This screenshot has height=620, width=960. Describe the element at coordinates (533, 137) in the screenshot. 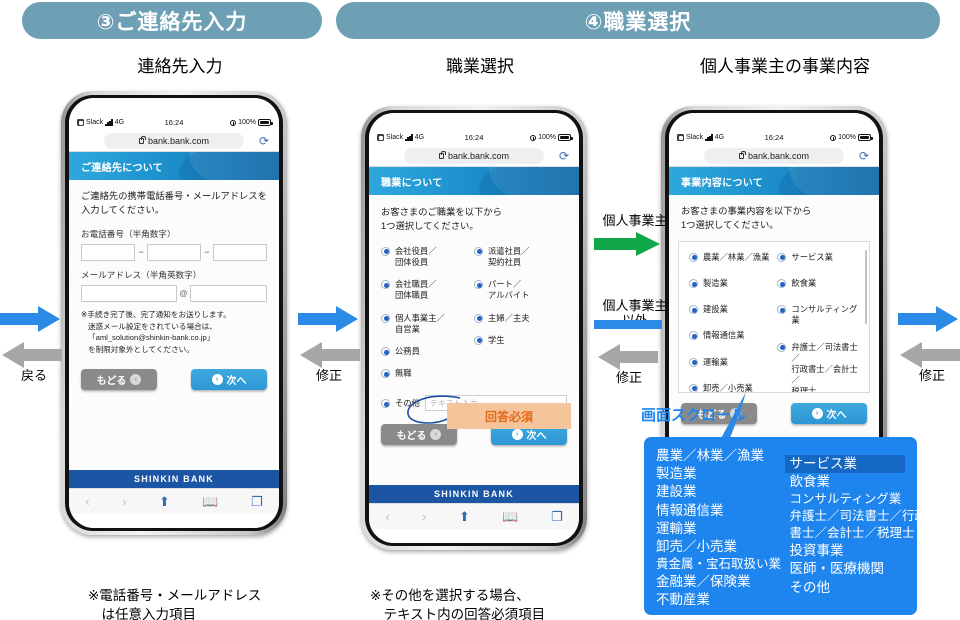

I see `location-icon` at that location.